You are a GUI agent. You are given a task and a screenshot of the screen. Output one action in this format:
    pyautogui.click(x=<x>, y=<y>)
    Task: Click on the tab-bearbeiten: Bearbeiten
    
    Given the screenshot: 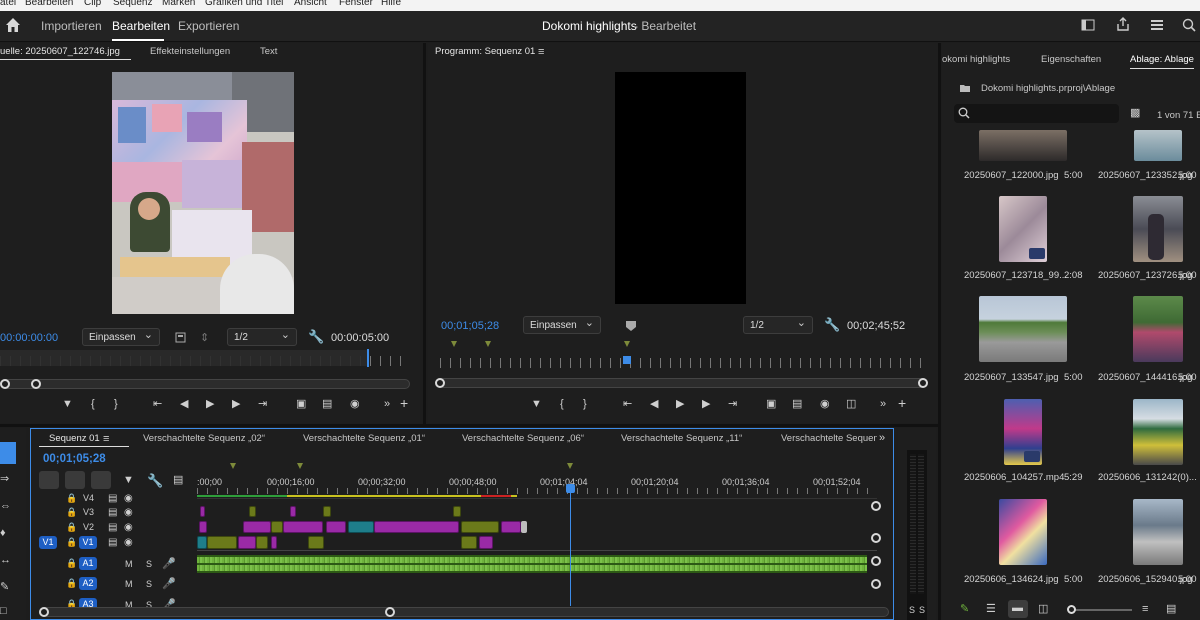 What is the action you would take?
    pyautogui.click(x=141, y=26)
    